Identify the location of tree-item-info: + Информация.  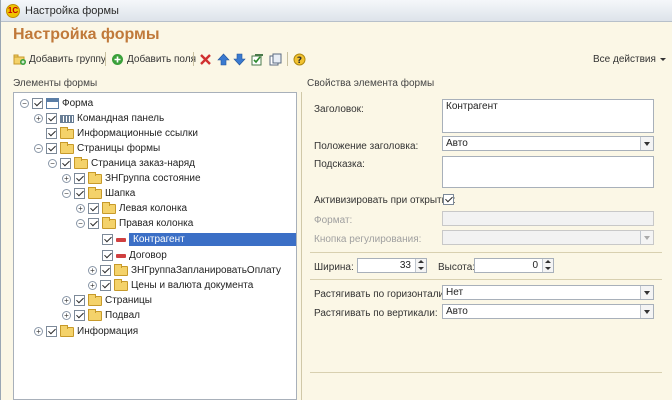
(86, 331).